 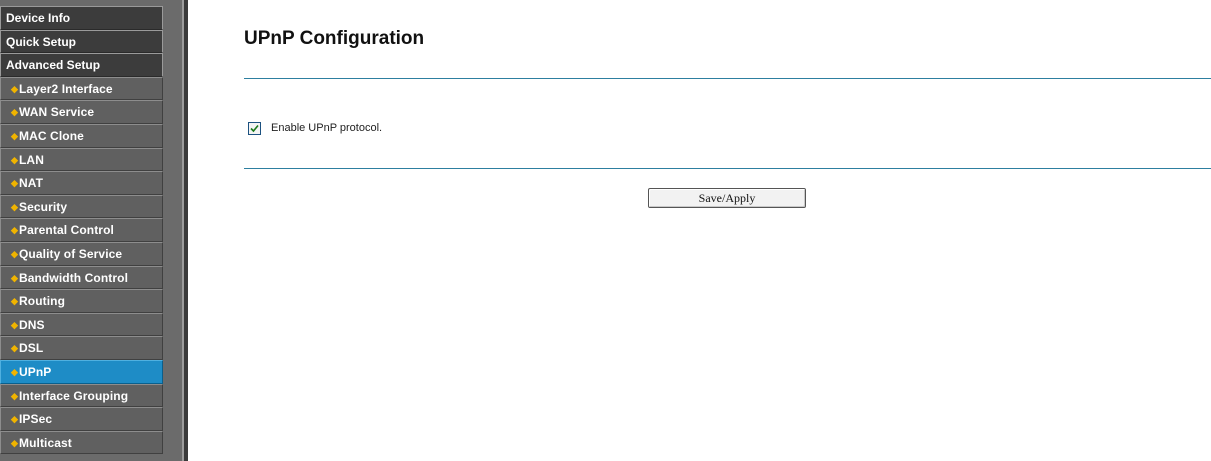 What do you see at coordinates (45, 442) in the screenshot?
I see `sidebar-item-label: Multicast` at bounding box center [45, 442].